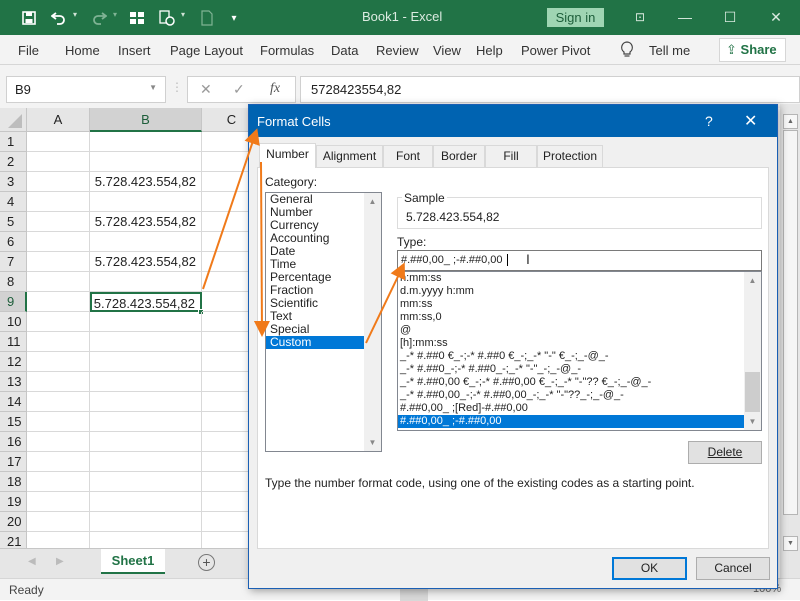 This screenshot has height=601, width=800. What do you see at coordinates (649, 568) in the screenshot?
I see `ok-button: OK` at bounding box center [649, 568].